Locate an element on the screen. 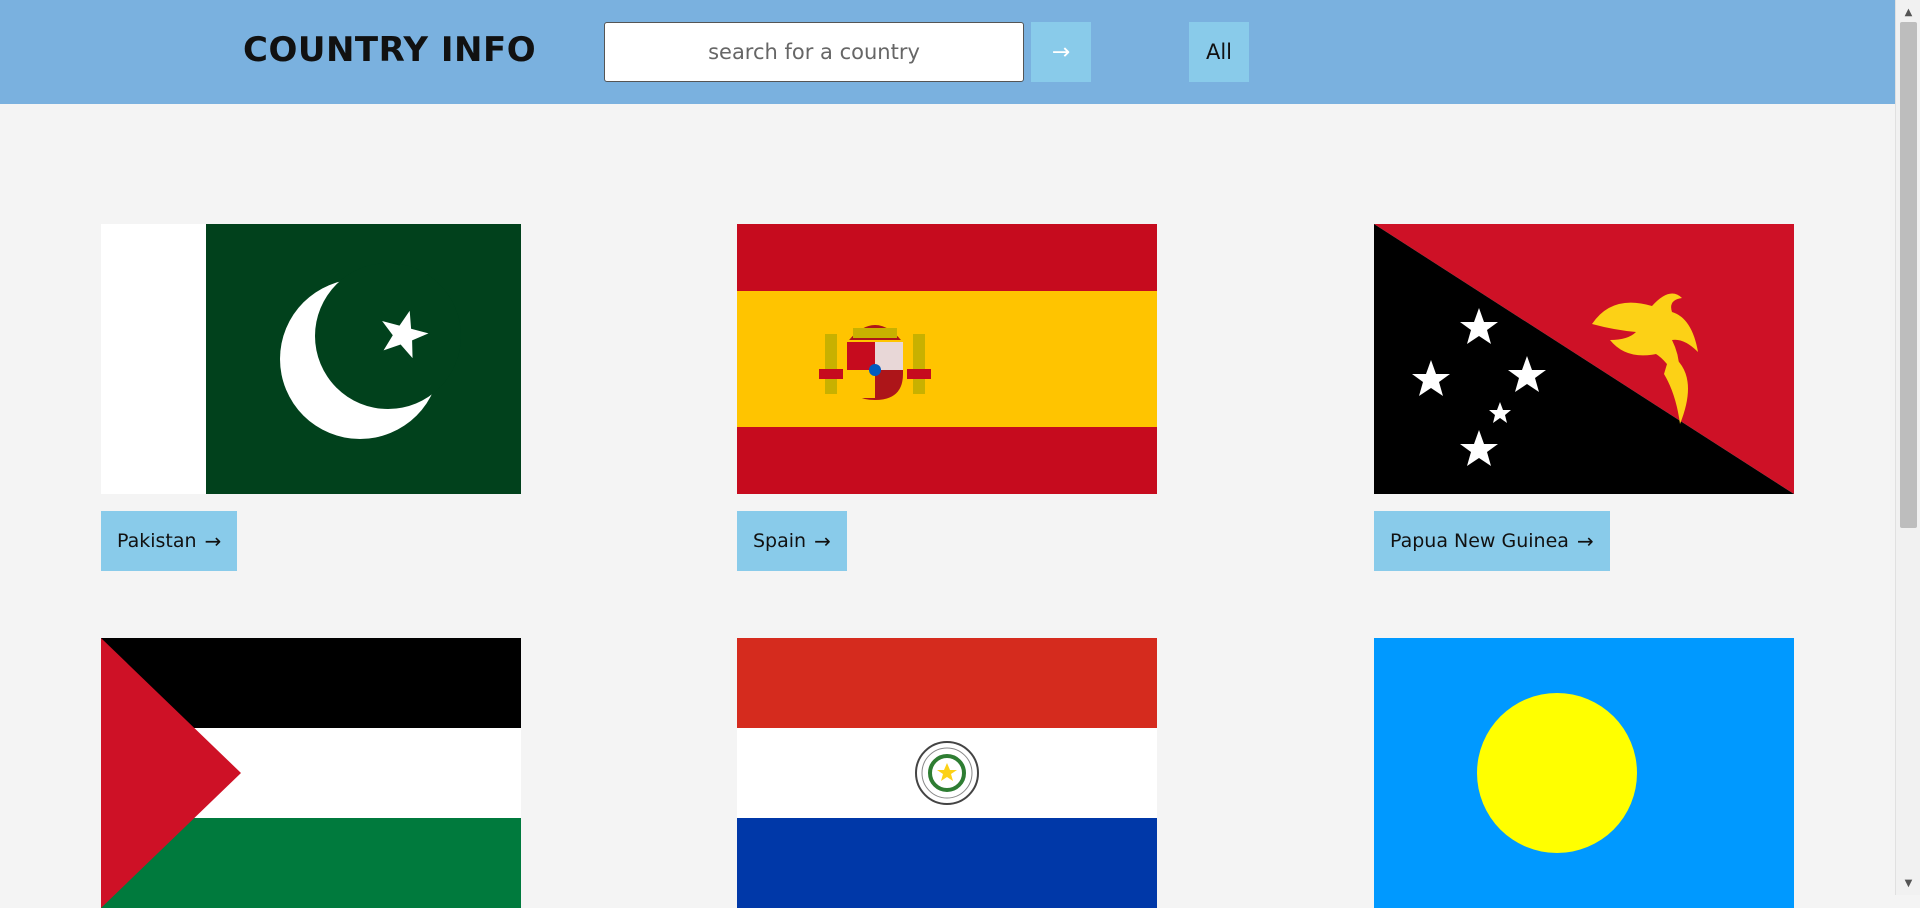  country-button-spain: Spain → is located at coordinates (792, 541).